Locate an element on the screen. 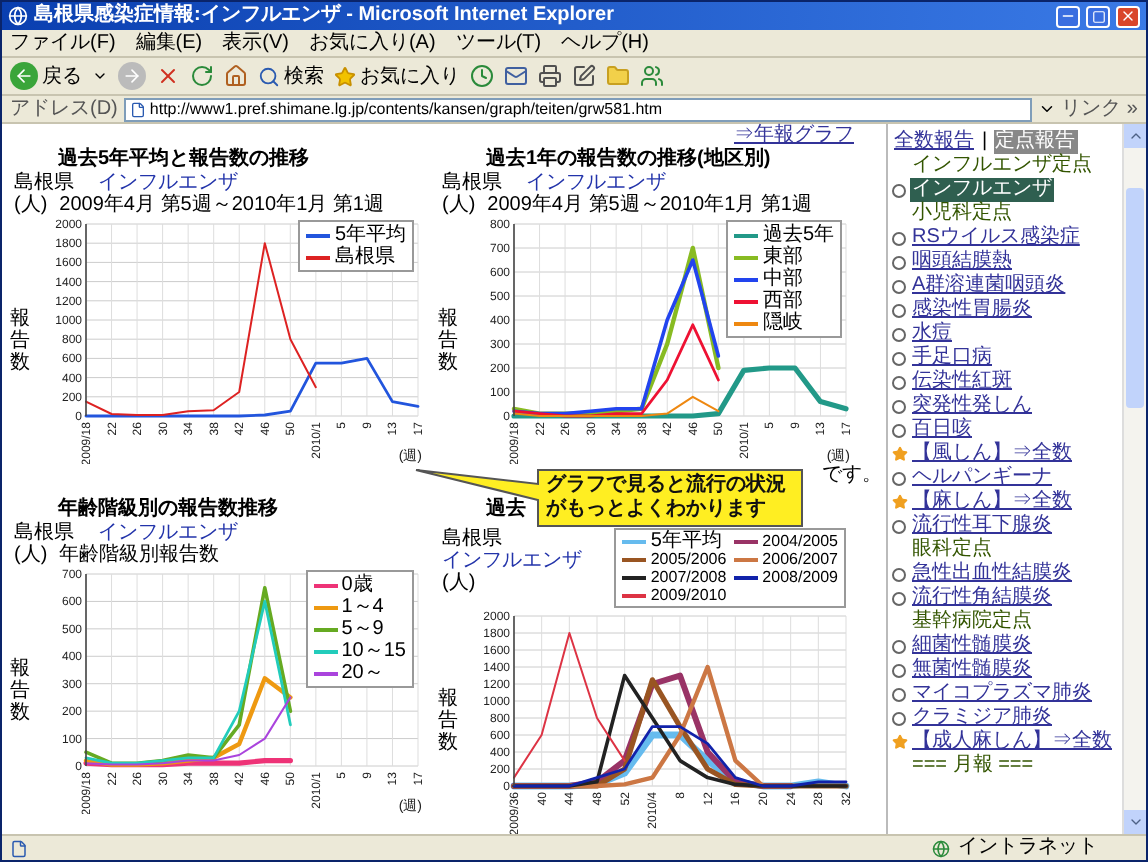  section-heading: 小児科定点 is located at coordinates (962, 213).